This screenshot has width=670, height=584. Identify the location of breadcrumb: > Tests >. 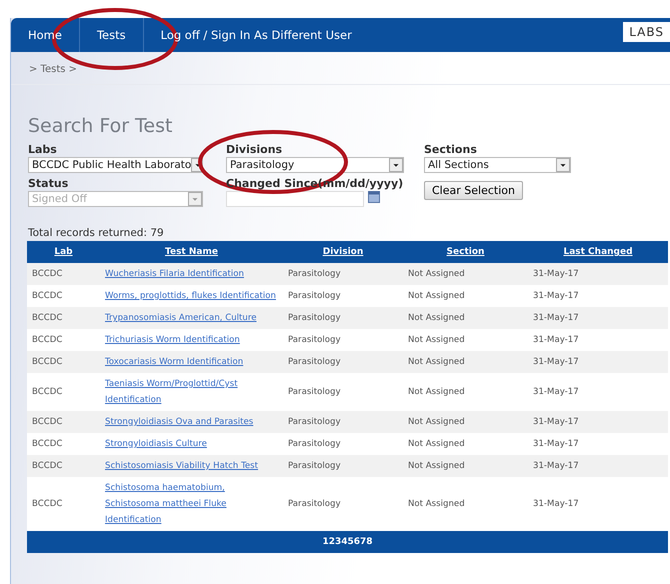
(53, 69).